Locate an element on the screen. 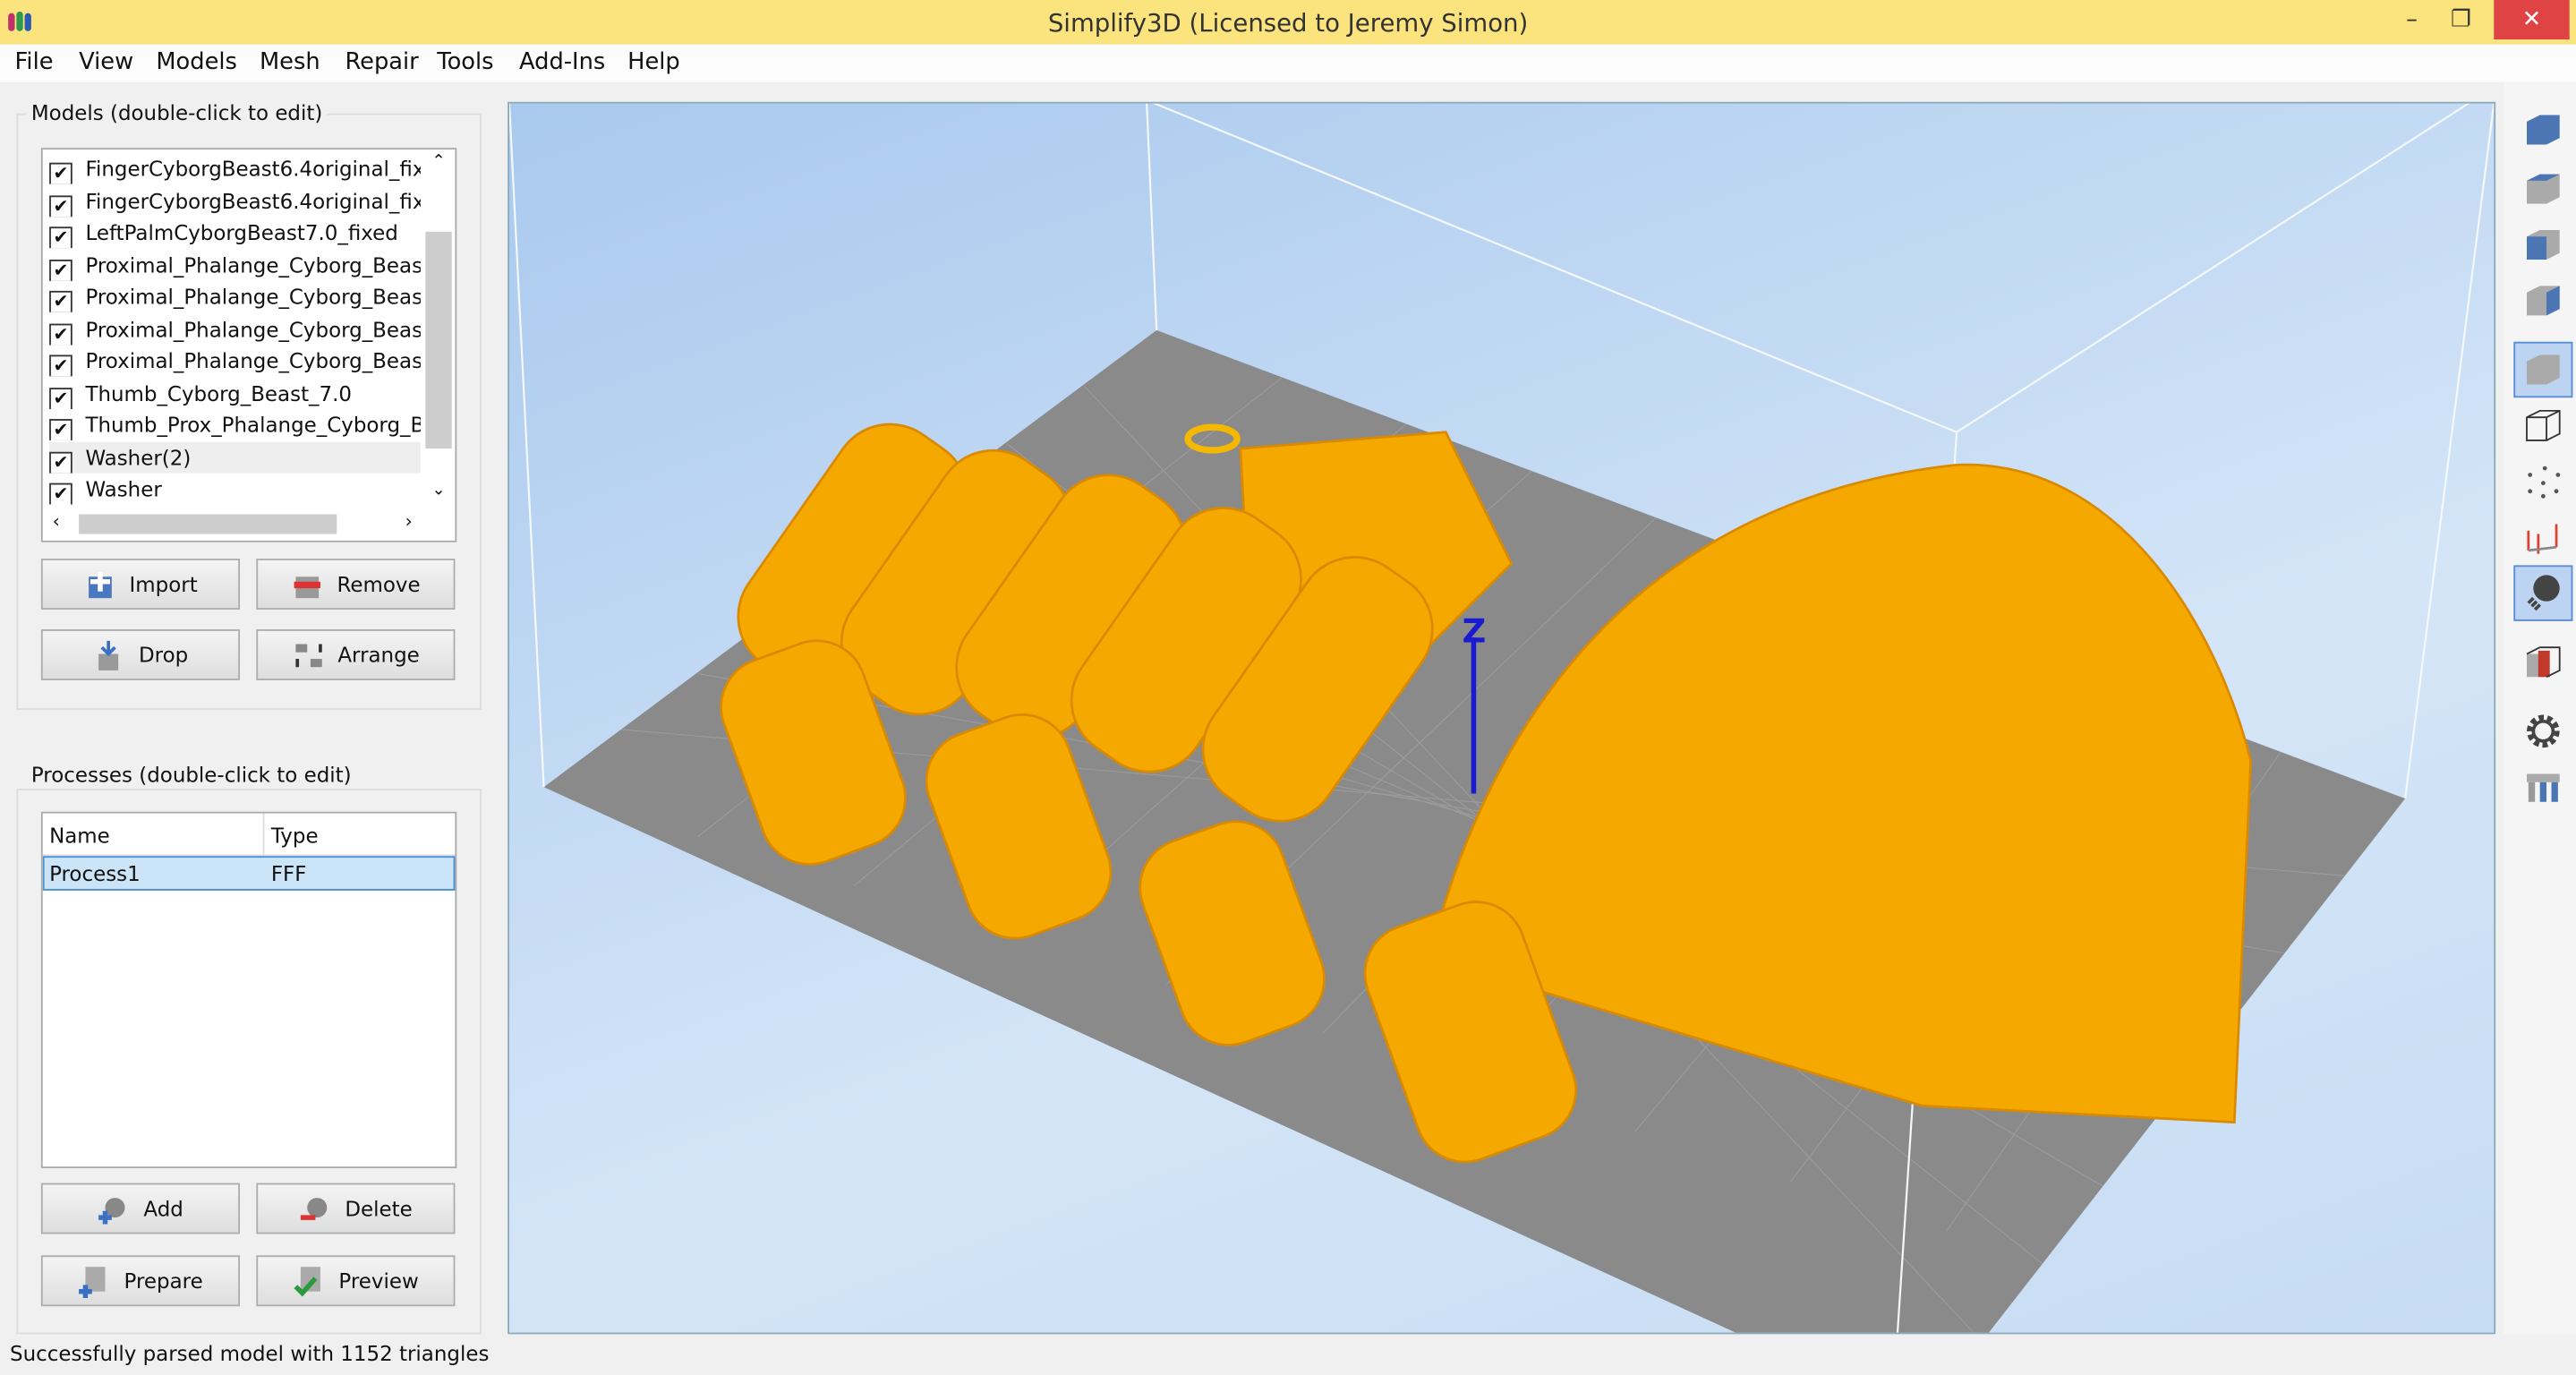  cross-section-button is located at coordinates (2542, 662).